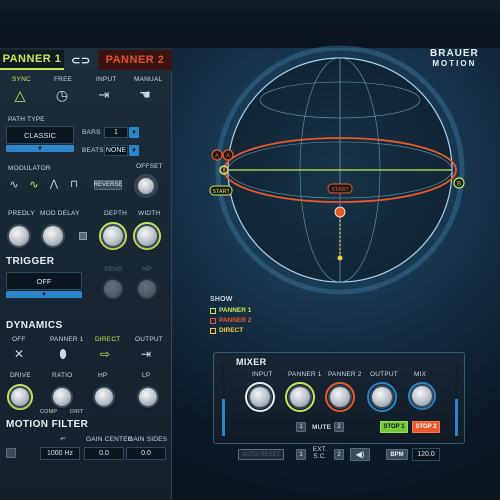 The height and width of the screenshot is (500, 500). Describe the element at coordinates (104, 453) in the screenshot. I see `gain-center-field: 0.0` at that location.